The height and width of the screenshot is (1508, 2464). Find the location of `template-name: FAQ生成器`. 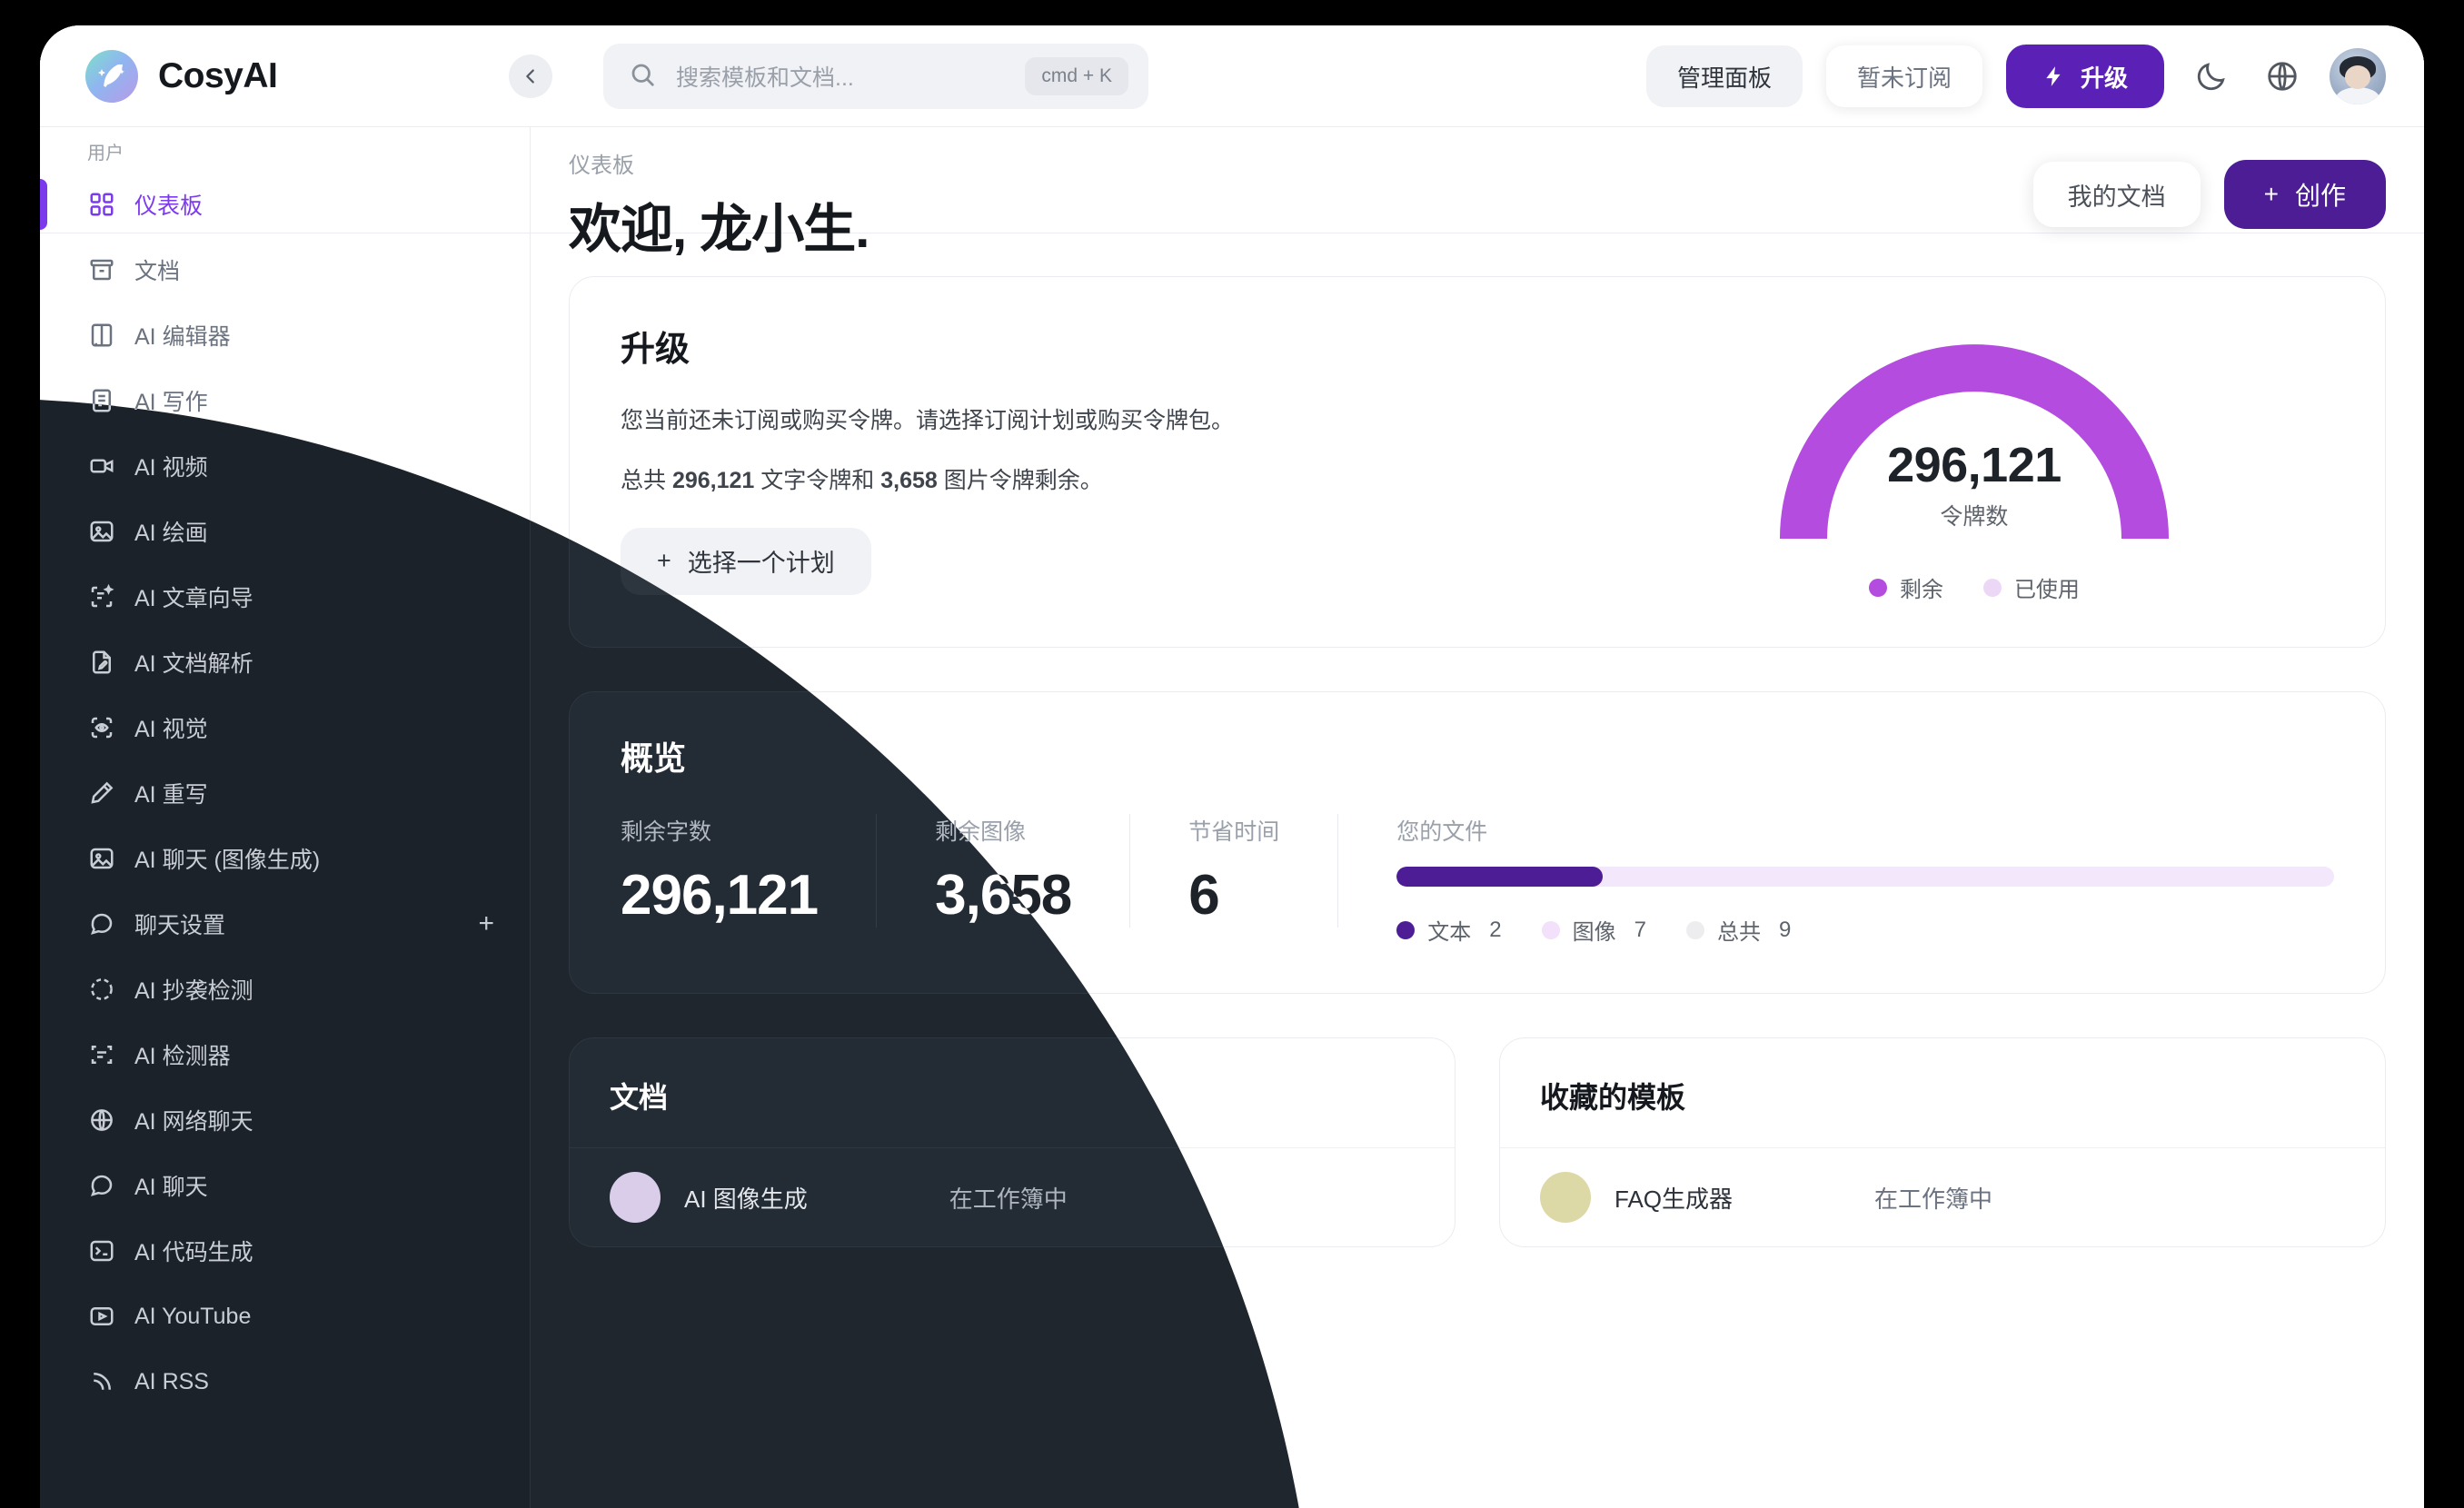

template-name: FAQ生成器 is located at coordinates (1674, 1199).